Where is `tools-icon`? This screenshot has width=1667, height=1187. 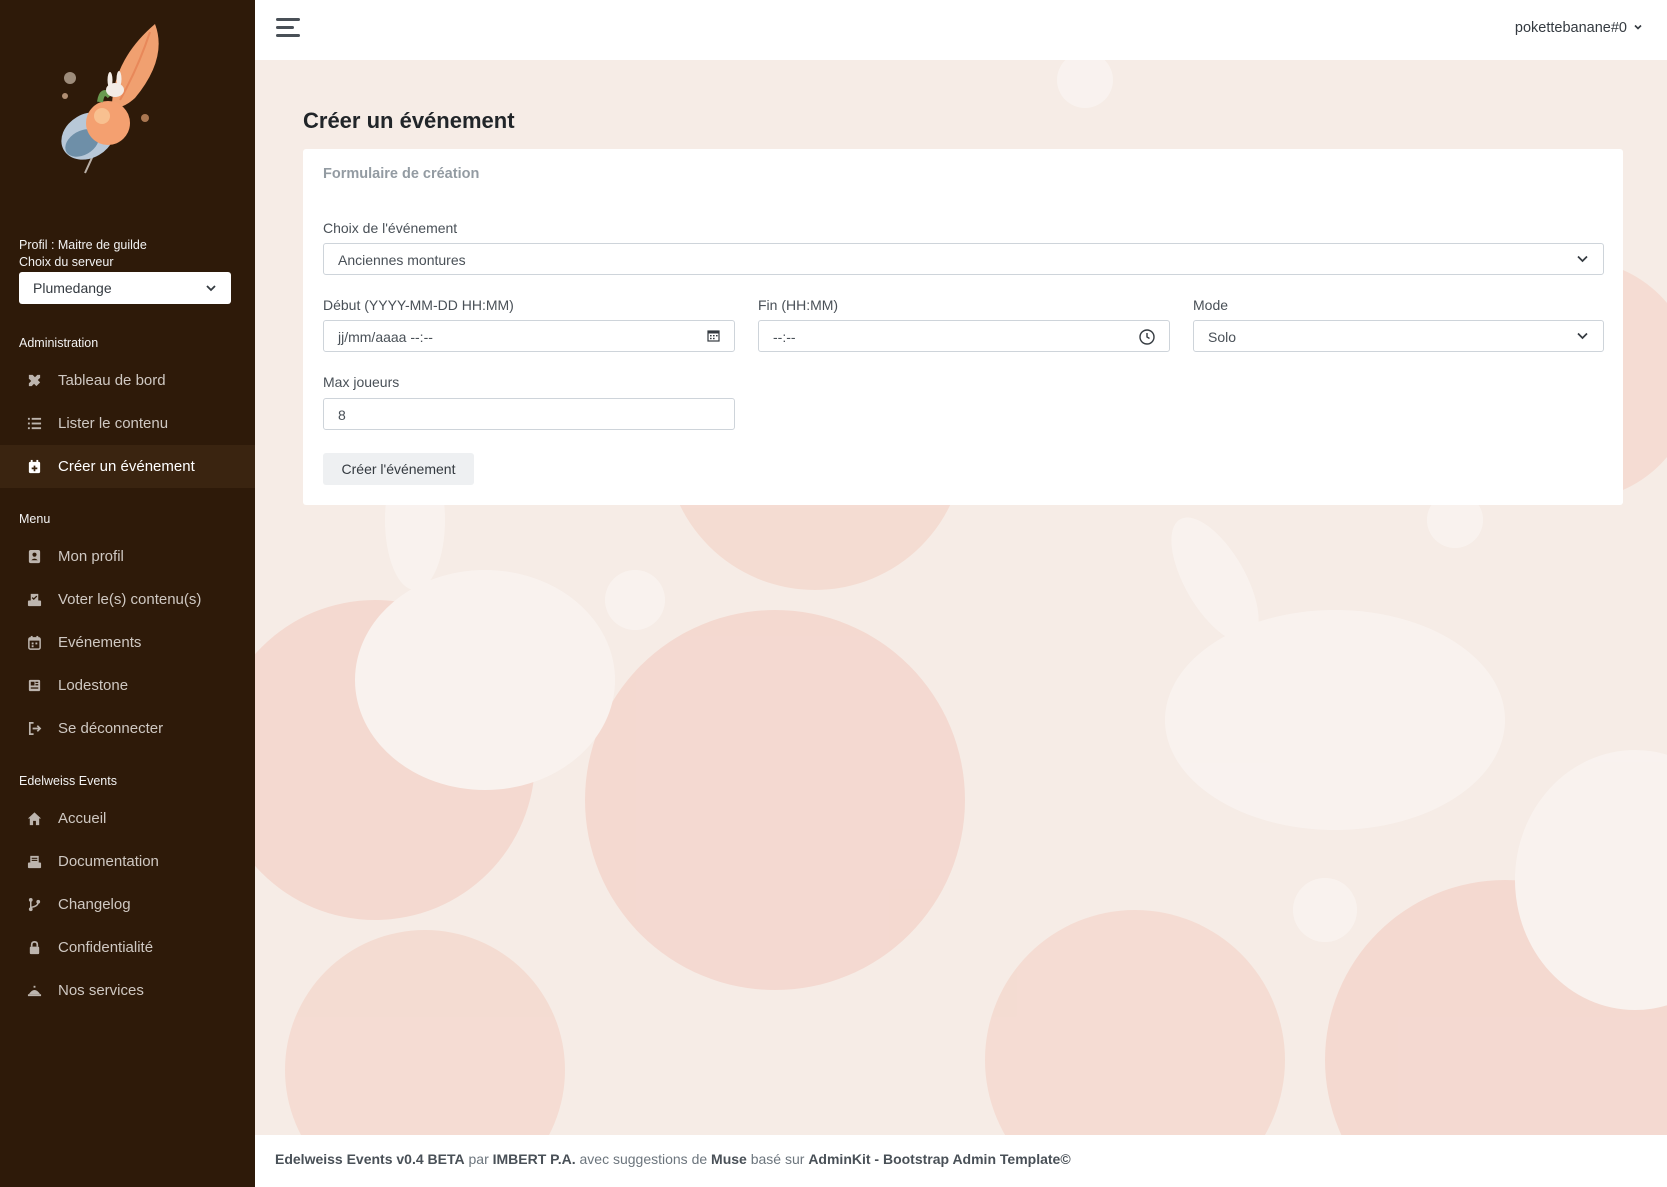
tools-icon is located at coordinates (34, 381).